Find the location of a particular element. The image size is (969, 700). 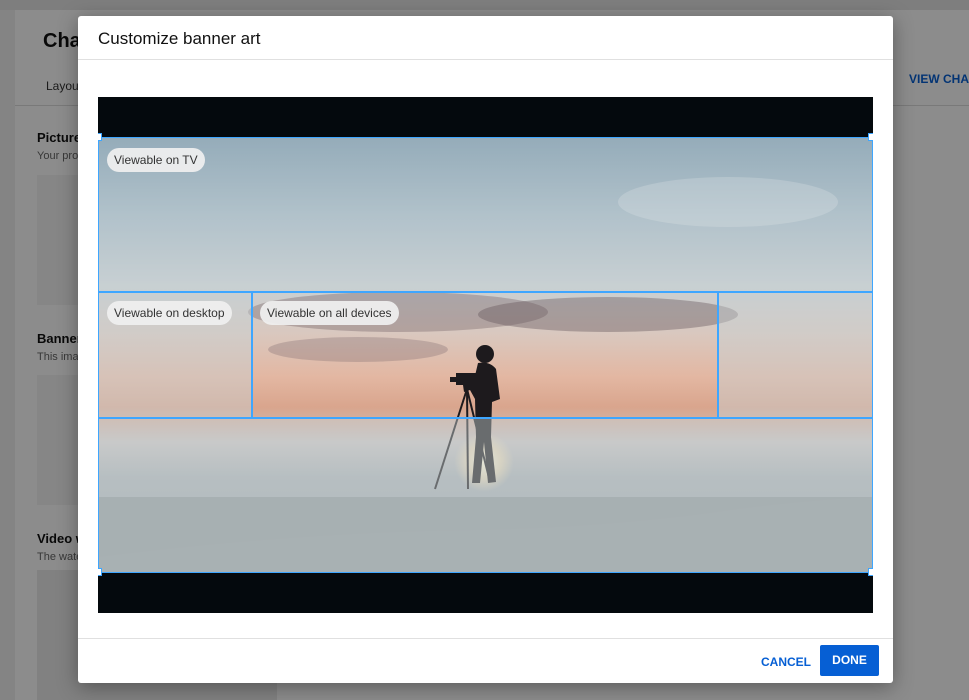

bottom-dark-band is located at coordinates (485, 593).